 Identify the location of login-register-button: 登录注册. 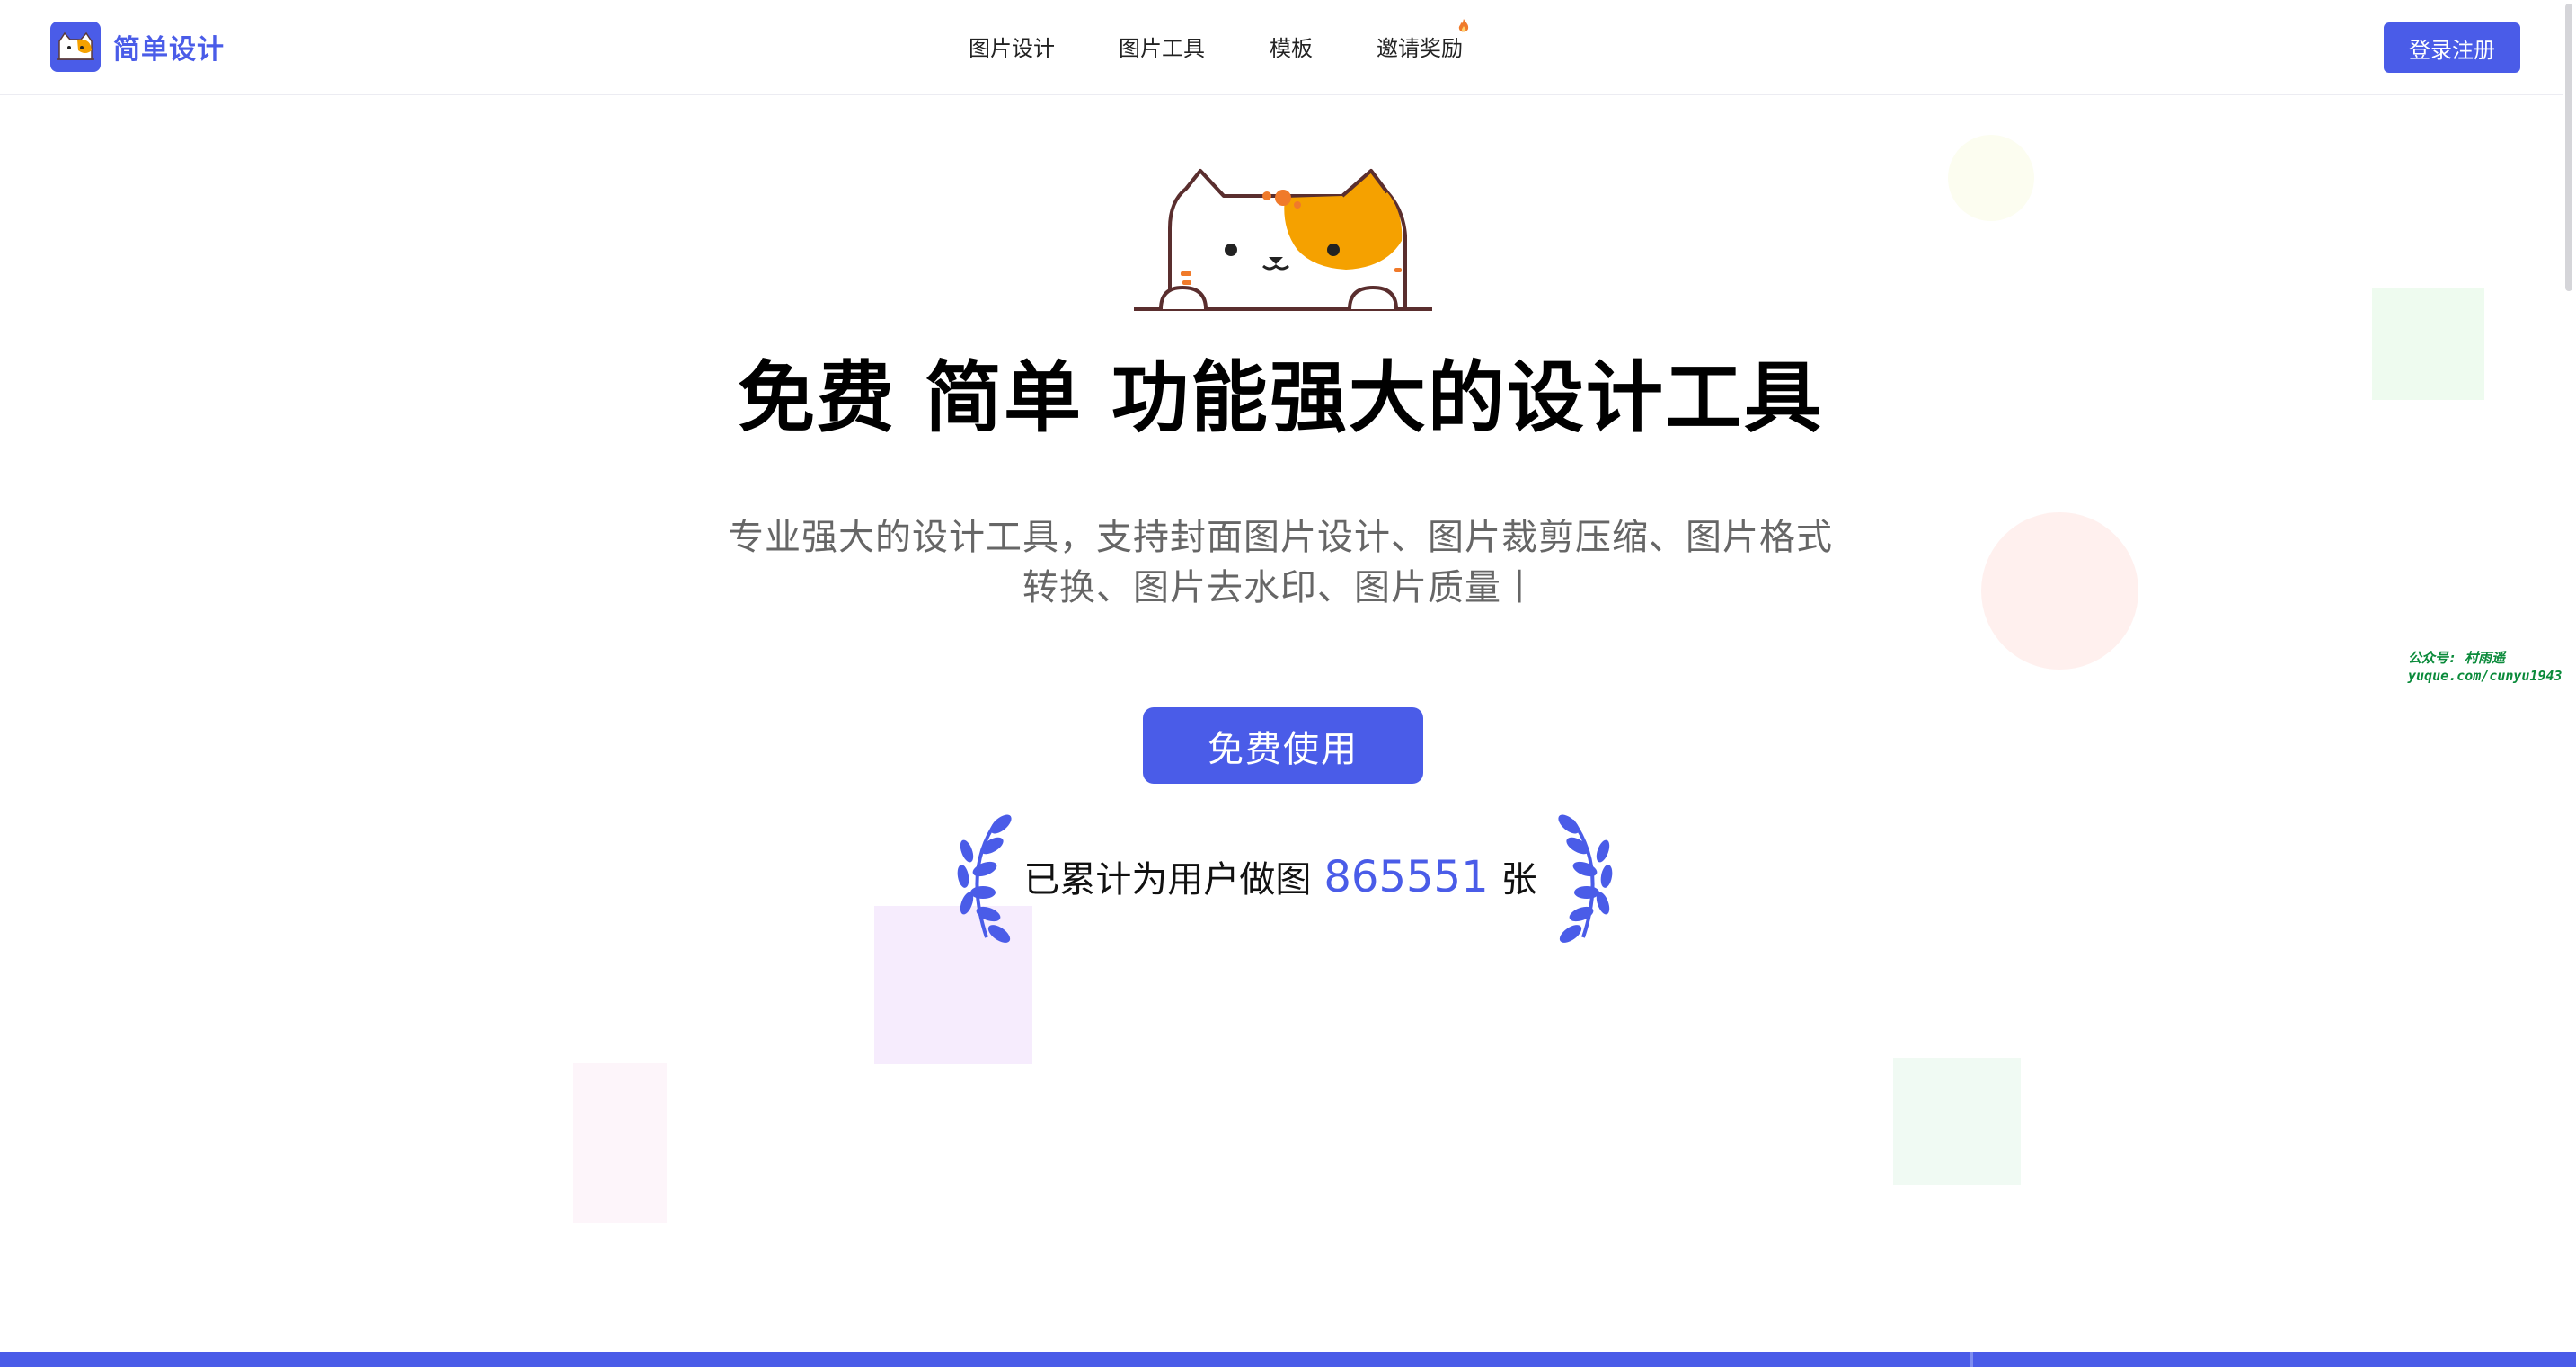
(2452, 47).